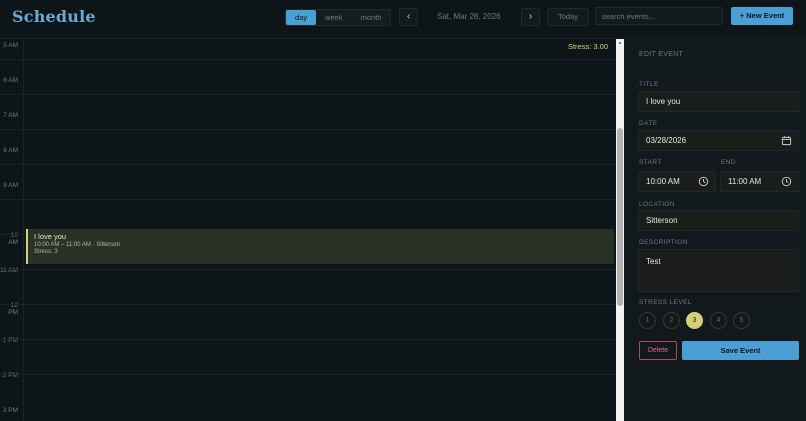  What do you see at coordinates (718, 220) in the screenshot?
I see `location-field: Sitterson` at bounding box center [718, 220].